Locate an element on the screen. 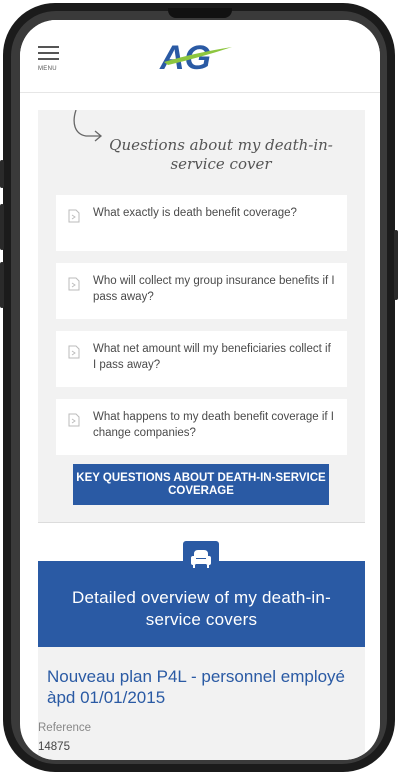 This screenshot has height=775, width=398. reference-label: Reference is located at coordinates (65, 728).